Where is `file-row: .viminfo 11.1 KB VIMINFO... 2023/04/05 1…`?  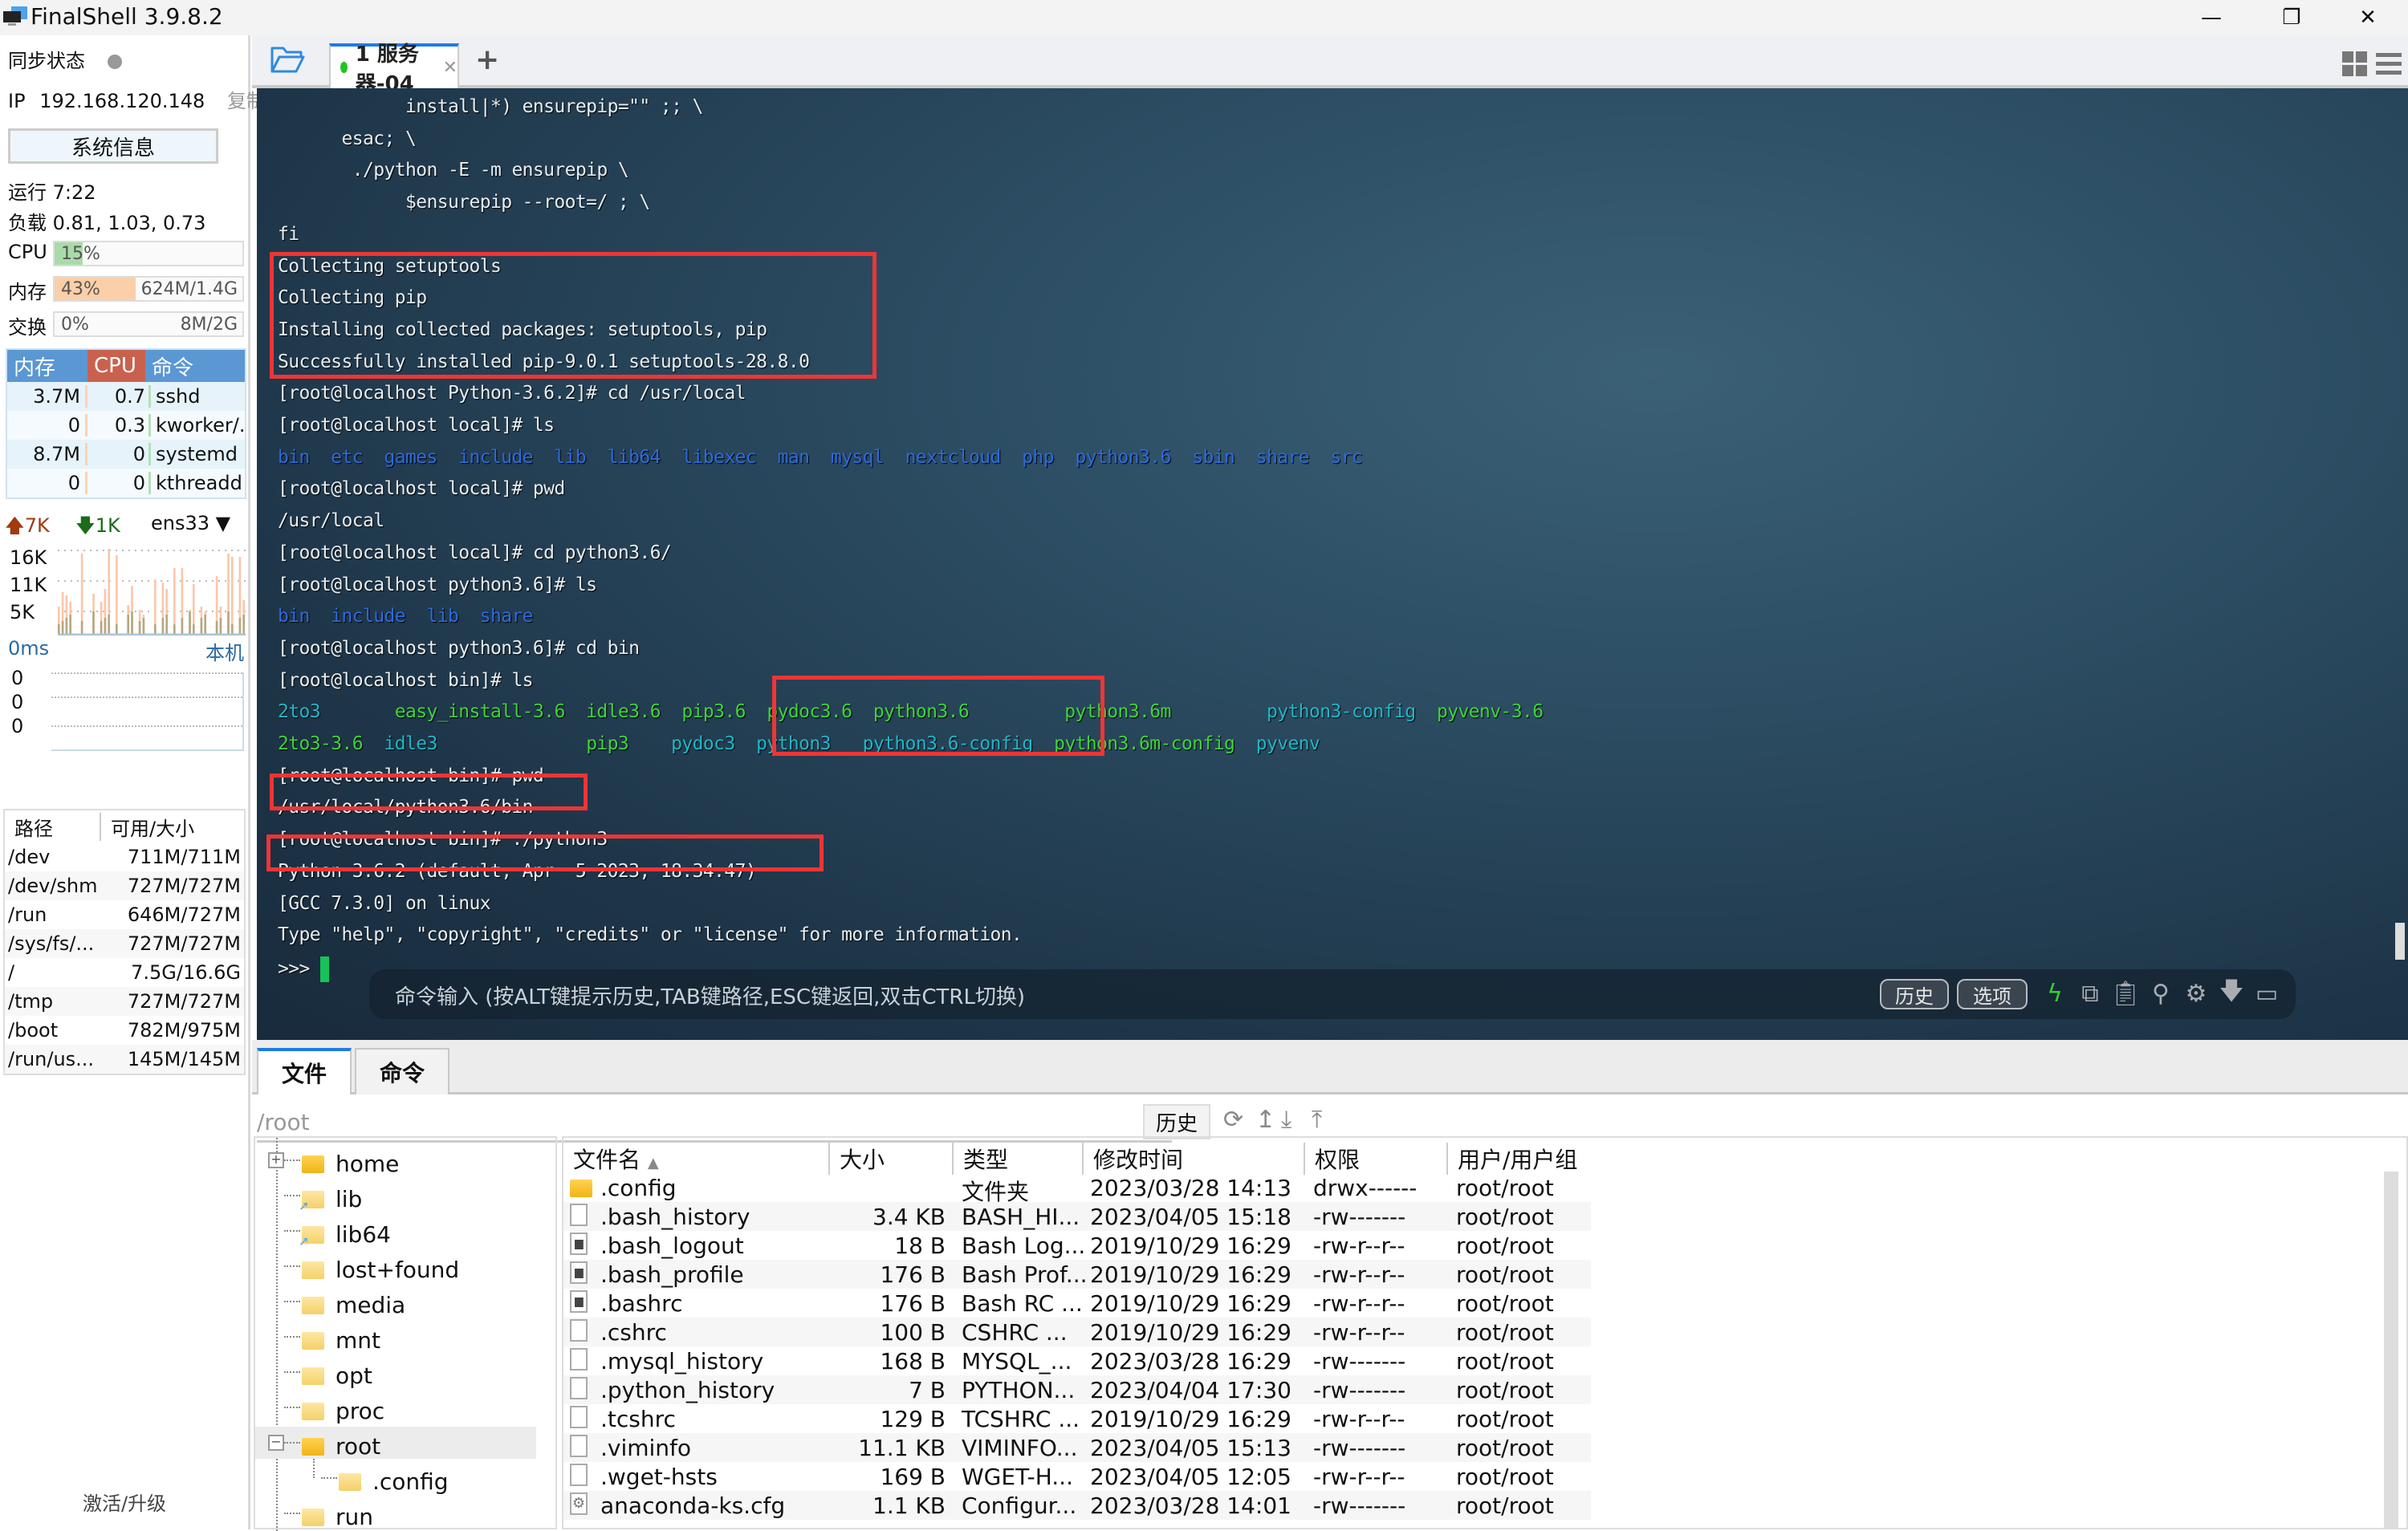
file-row: .viminfo 11.1 KB VIMINFO... 2023/04/05 1… is located at coordinates (1077, 1447).